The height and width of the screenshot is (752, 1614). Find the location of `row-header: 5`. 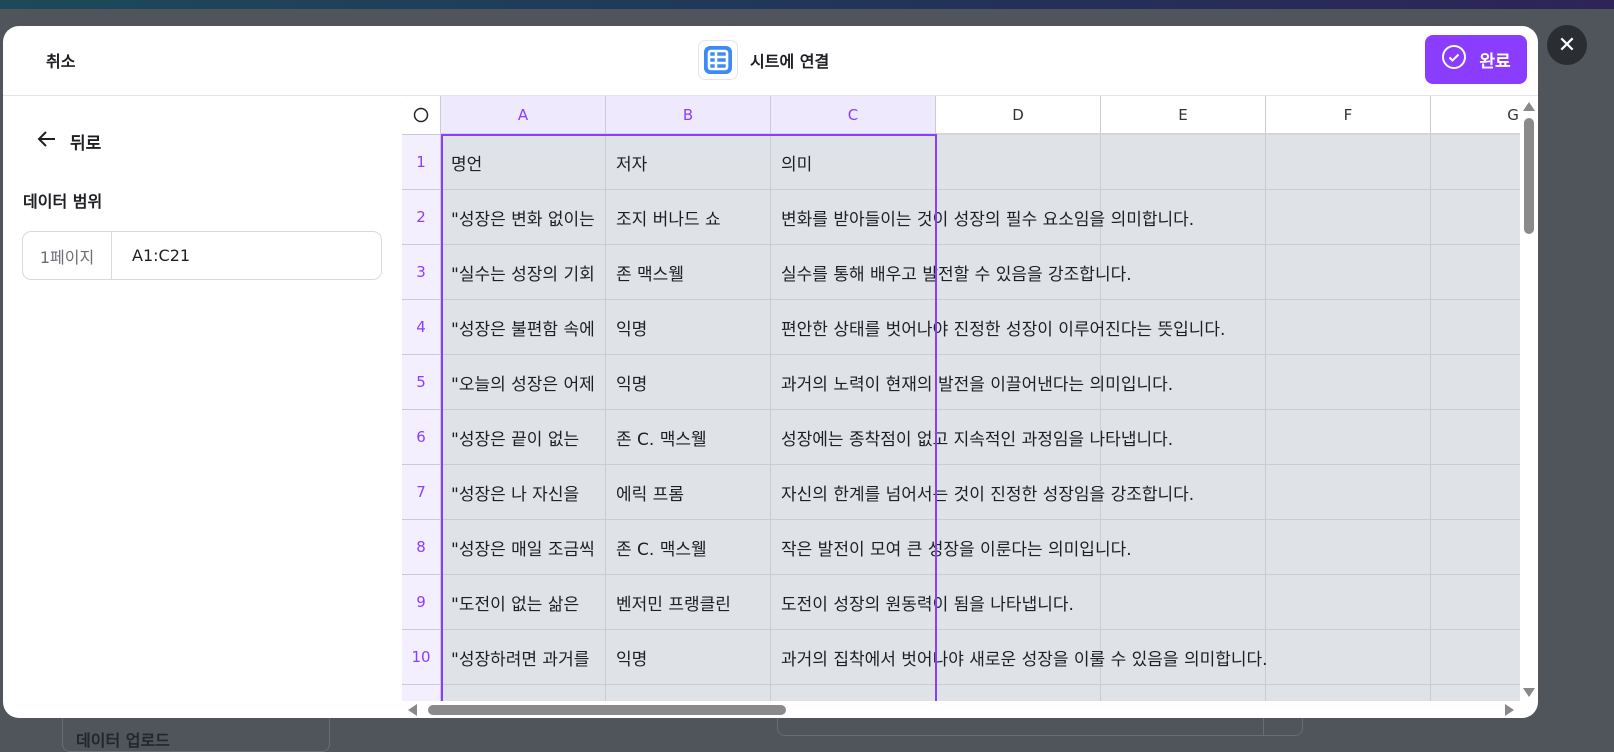

row-header: 5 is located at coordinates (421, 382).